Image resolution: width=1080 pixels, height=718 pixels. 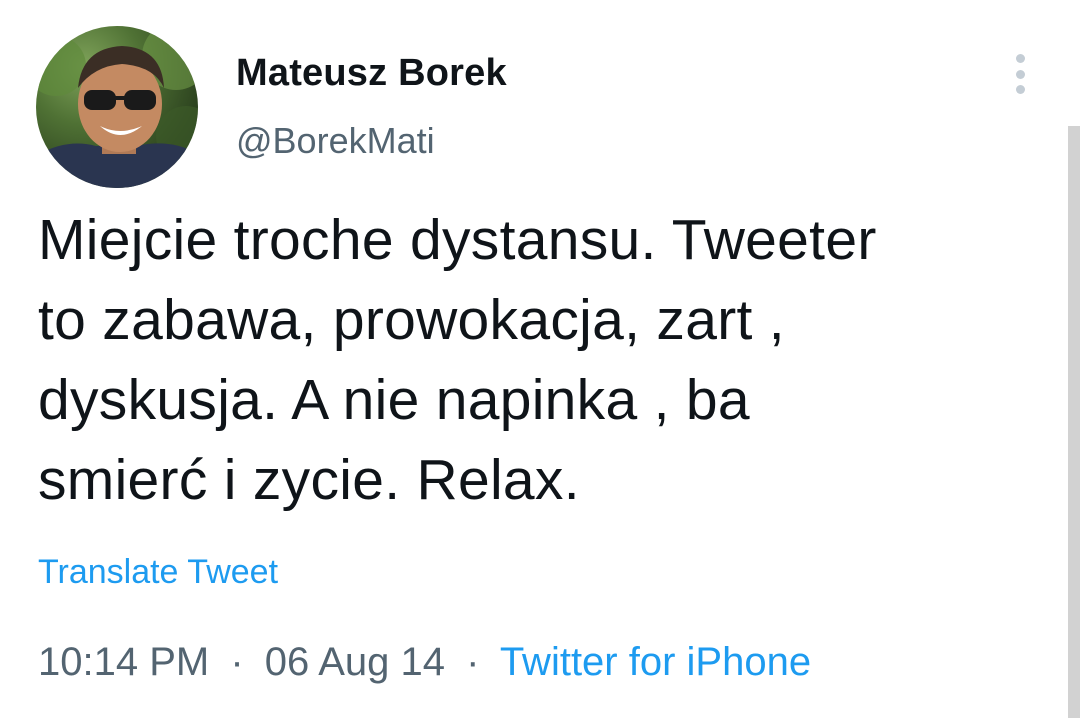 I want to click on tweet-time: 10:14 PM, so click(x=123, y=662).